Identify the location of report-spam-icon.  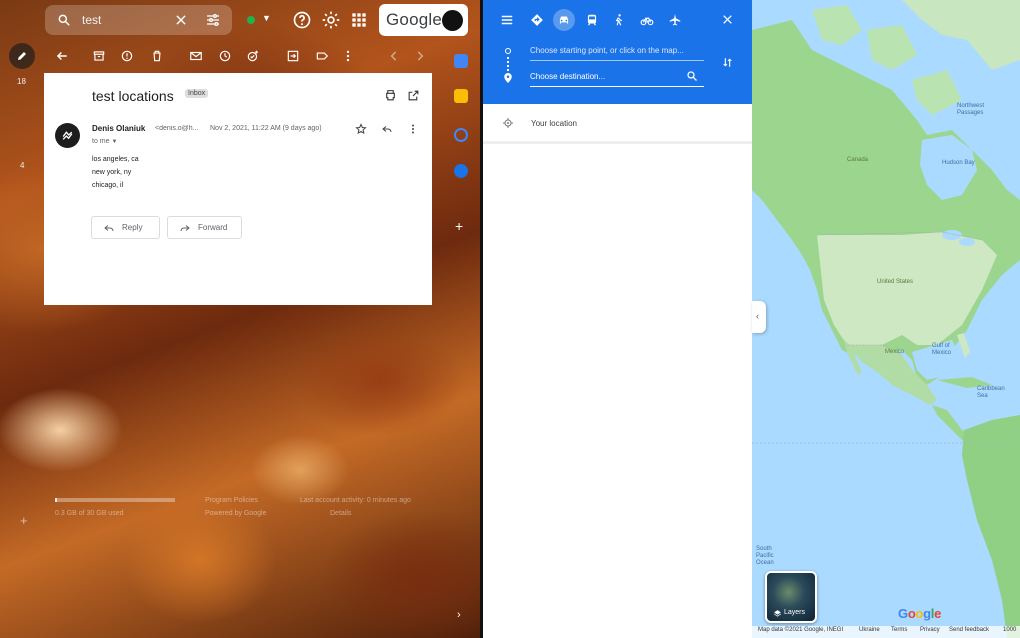
(127, 56).